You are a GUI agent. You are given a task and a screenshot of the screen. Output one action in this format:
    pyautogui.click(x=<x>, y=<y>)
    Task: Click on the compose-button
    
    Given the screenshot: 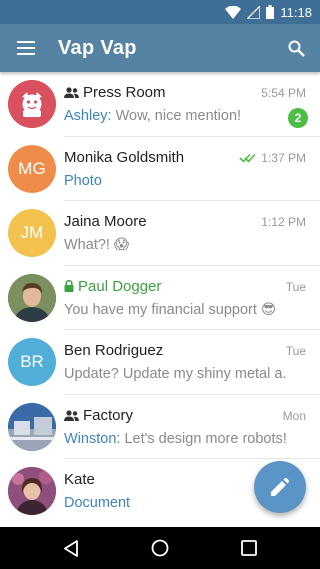 What is the action you would take?
    pyautogui.click(x=280, y=487)
    